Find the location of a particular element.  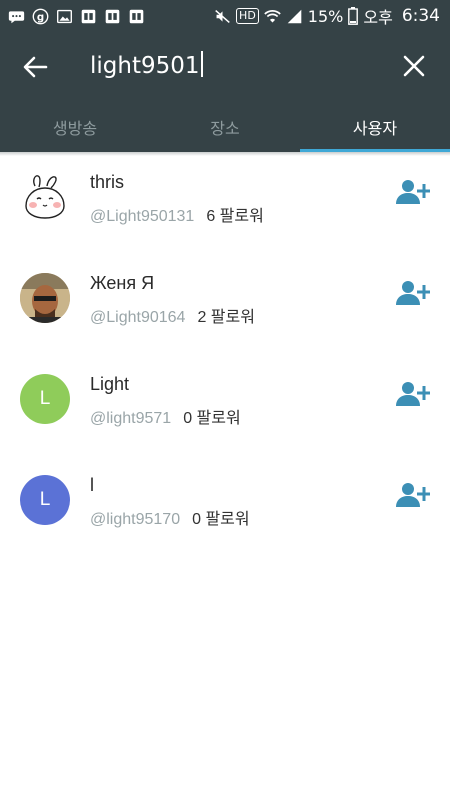

user-handle: @light9571 is located at coordinates (131, 418).